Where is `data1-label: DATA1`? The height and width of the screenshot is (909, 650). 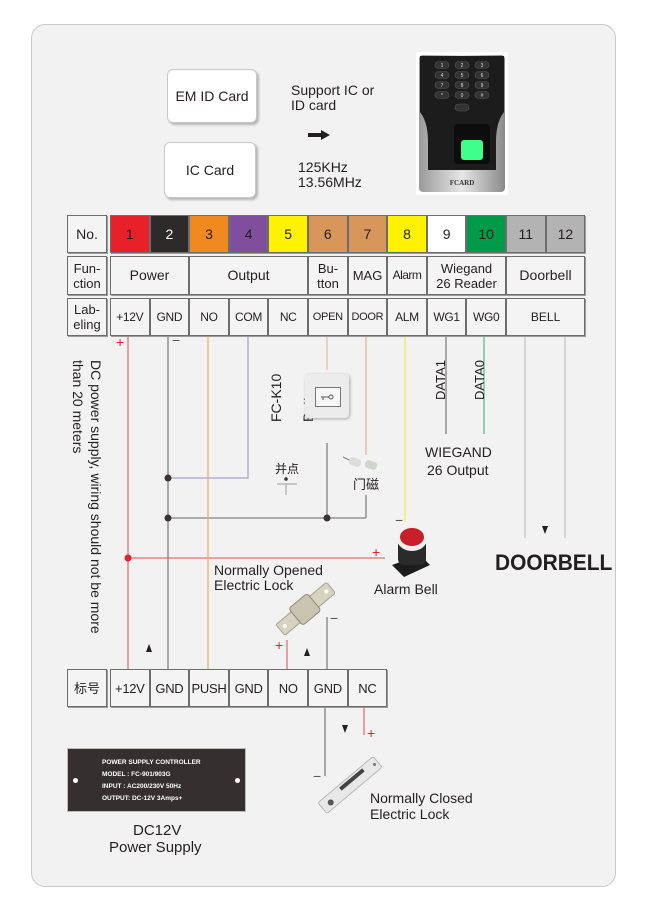
data1-label: DATA1 is located at coordinates (440, 380).